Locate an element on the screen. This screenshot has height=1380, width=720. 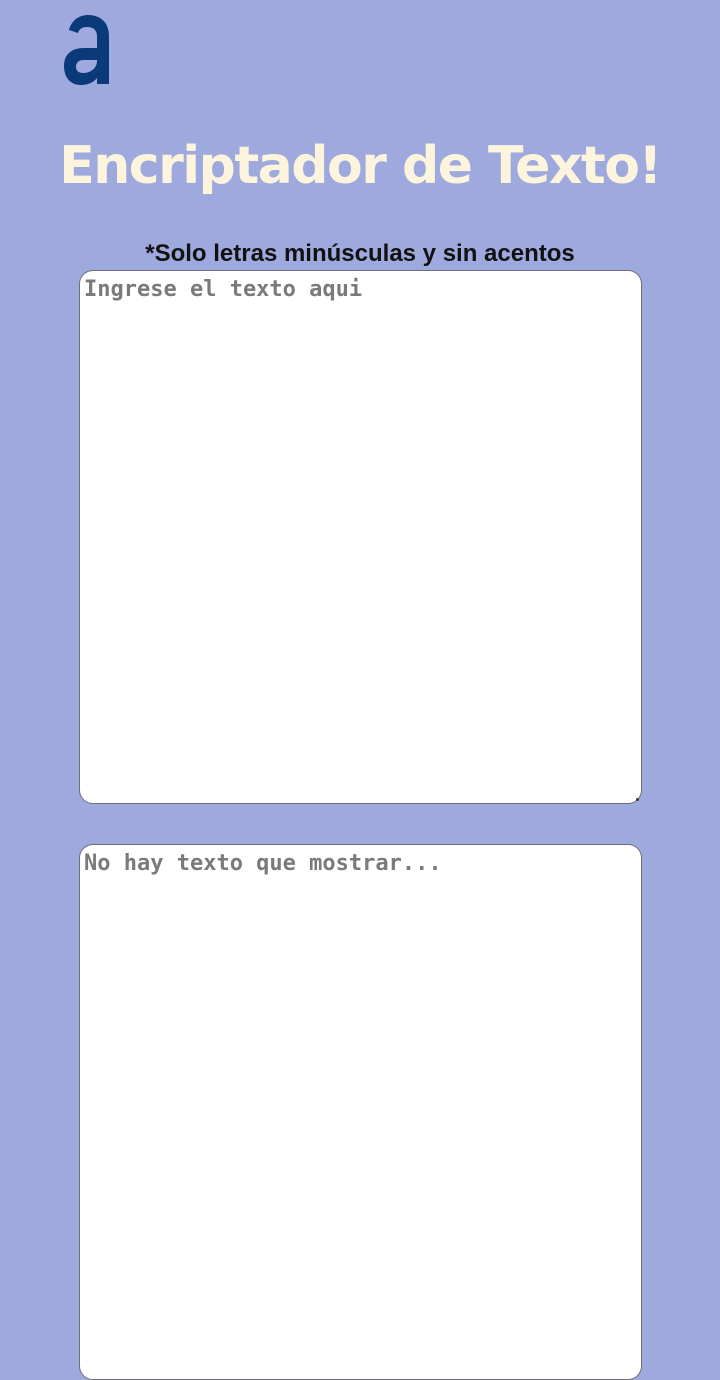
resize-handle is located at coordinates (637, 799).